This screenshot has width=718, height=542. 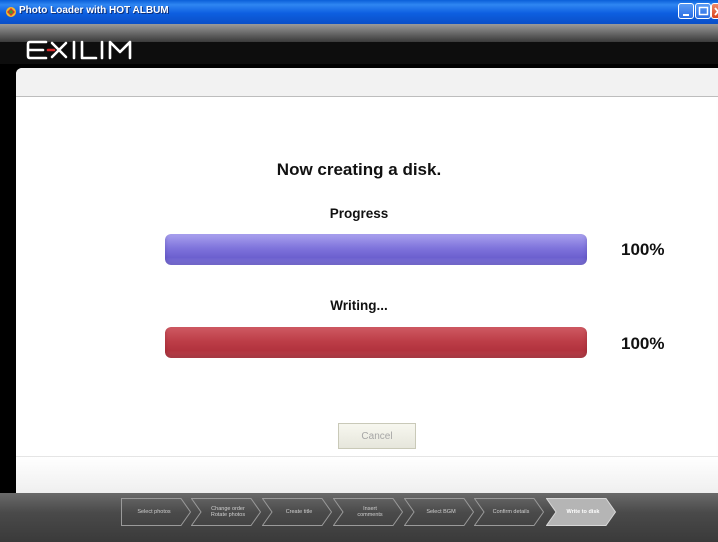 I want to click on step-6: Confirm details, so click(x=509, y=512).